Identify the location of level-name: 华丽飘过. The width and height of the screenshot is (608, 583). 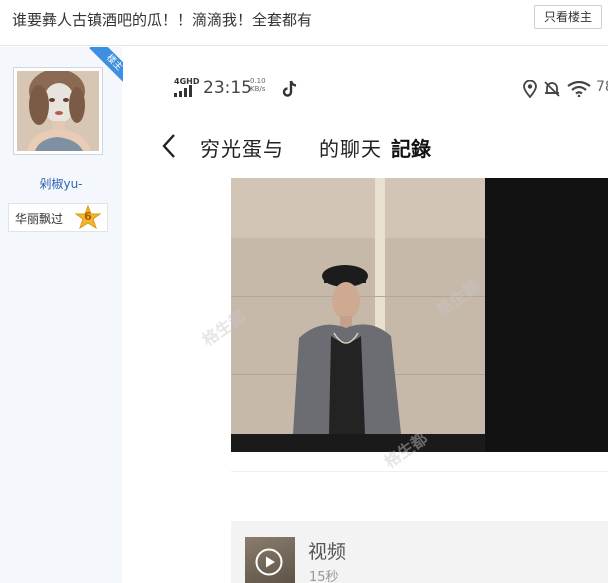
(39, 219).